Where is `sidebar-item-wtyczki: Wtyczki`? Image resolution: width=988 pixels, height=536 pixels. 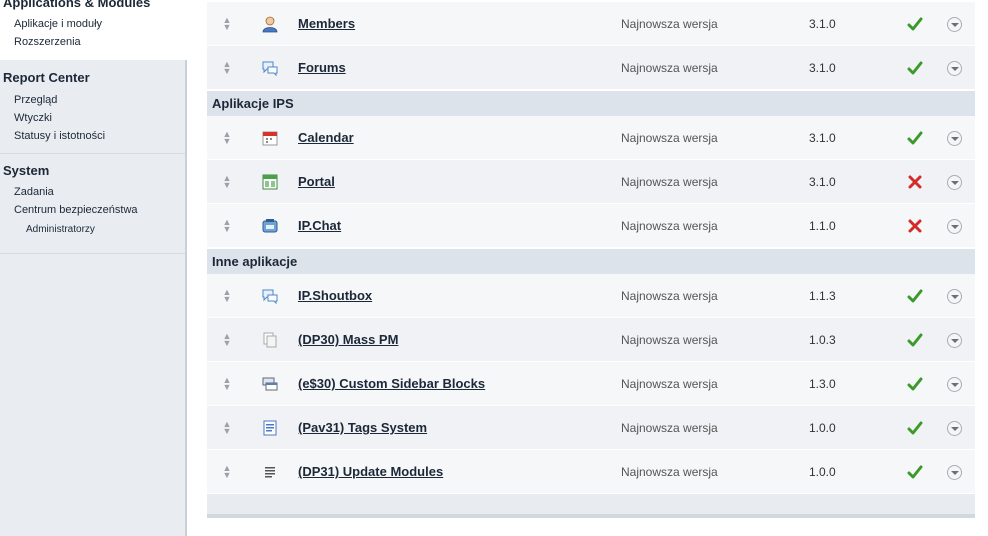
sidebar-item-wtyczki: Wtyczki is located at coordinates (33, 118).